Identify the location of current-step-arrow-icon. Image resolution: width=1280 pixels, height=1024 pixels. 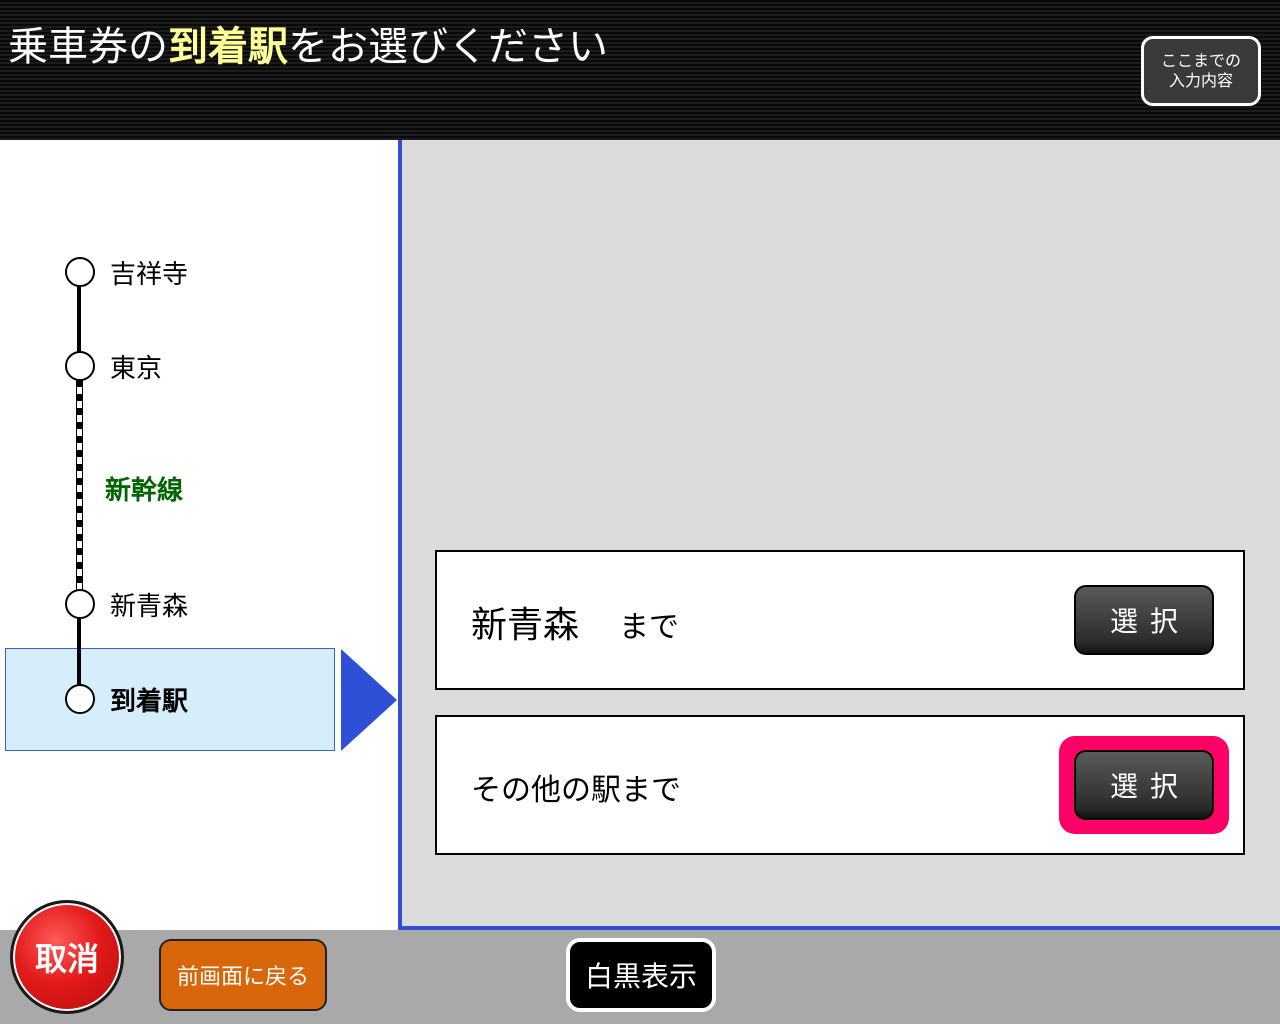
(369, 700).